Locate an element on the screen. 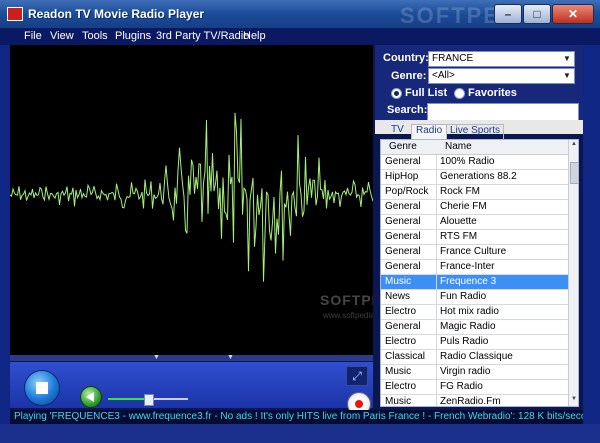  menu-3rd-party: 3rd Party TV/Radio is located at coordinates (202, 36).